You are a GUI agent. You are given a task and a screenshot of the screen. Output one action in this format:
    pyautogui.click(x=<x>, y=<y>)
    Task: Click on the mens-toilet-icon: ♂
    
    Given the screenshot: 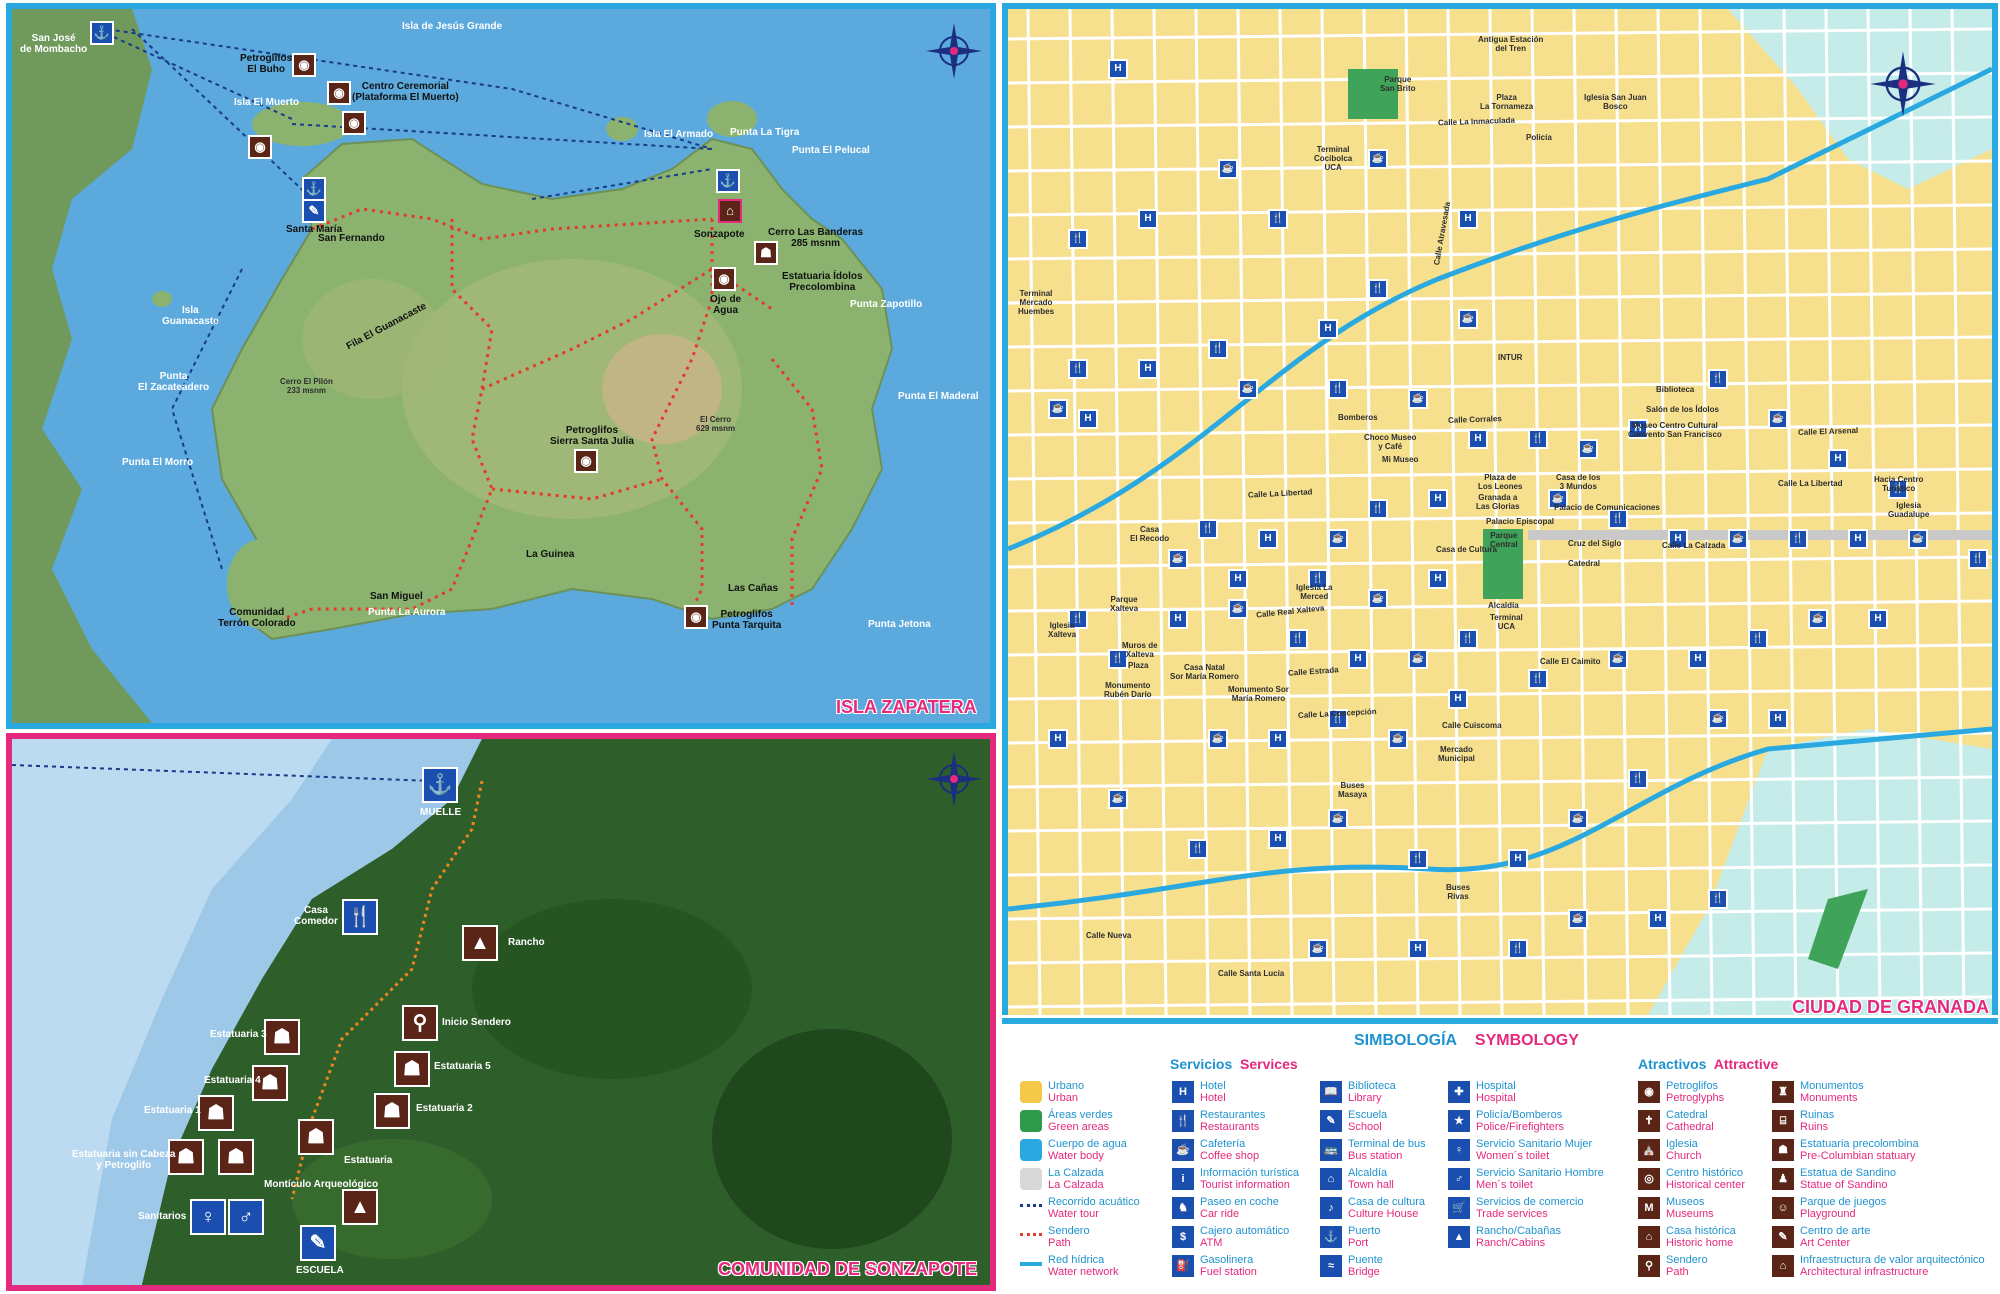 What is the action you would take?
    pyautogui.click(x=246, y=1217)
    